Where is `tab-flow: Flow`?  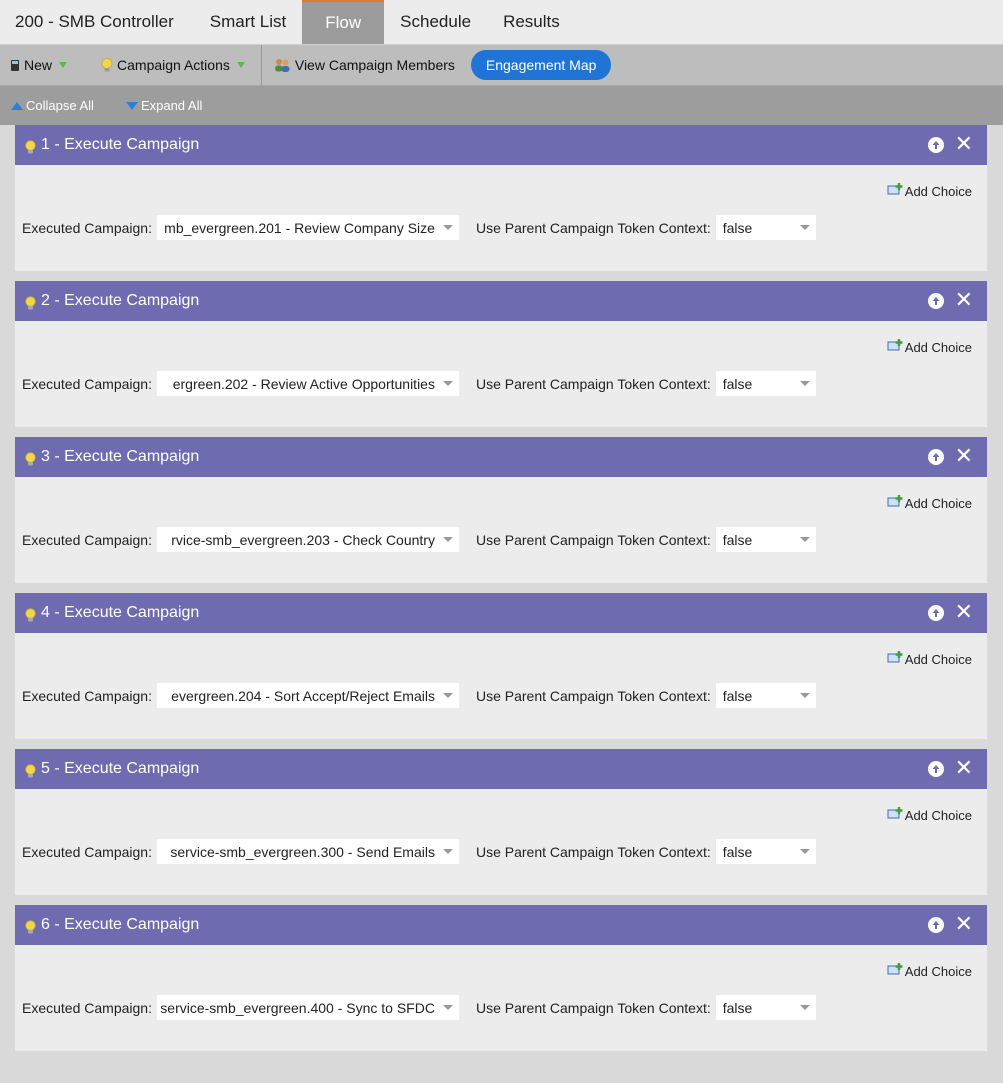 tab-flow: Flow is located at coordinates (343, 22).